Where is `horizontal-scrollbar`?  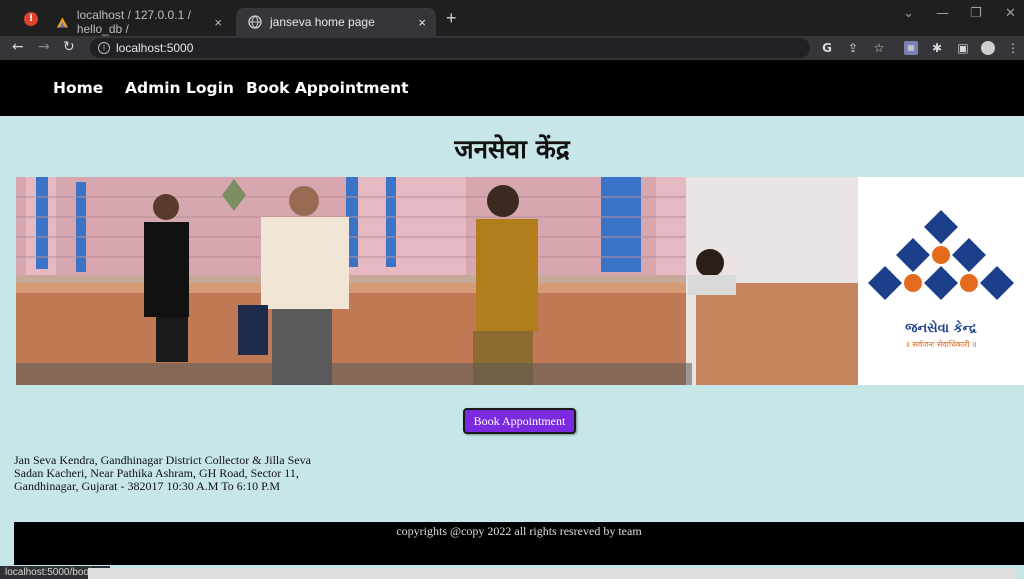 horizontal-scrollbar is located at coordinates (552, 573).